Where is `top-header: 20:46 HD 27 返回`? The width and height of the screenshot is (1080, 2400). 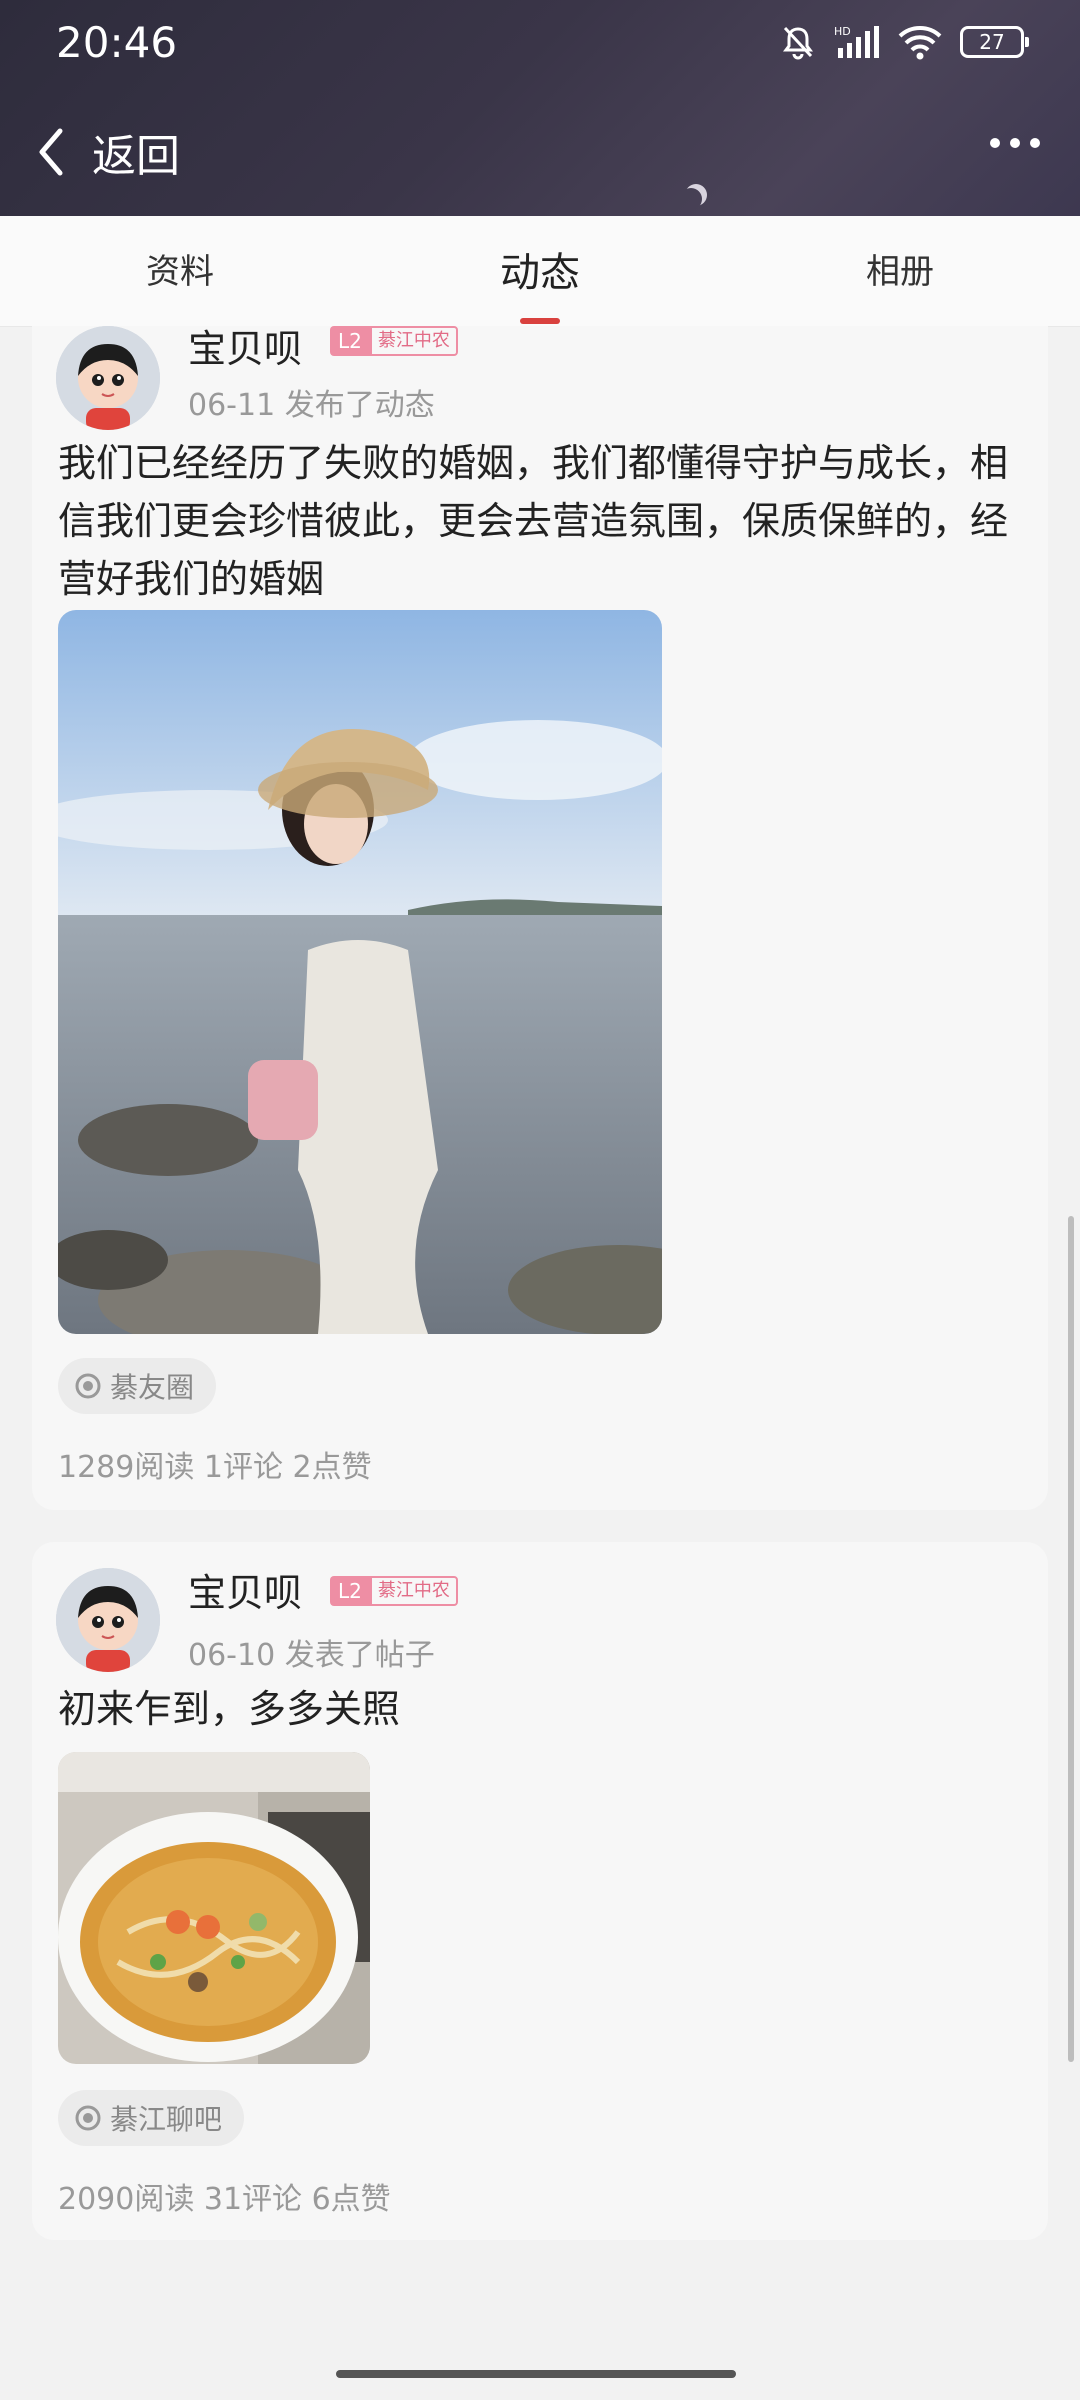
top-header: 20:46 HD 27 返回 is located at coordinates (540, 108).